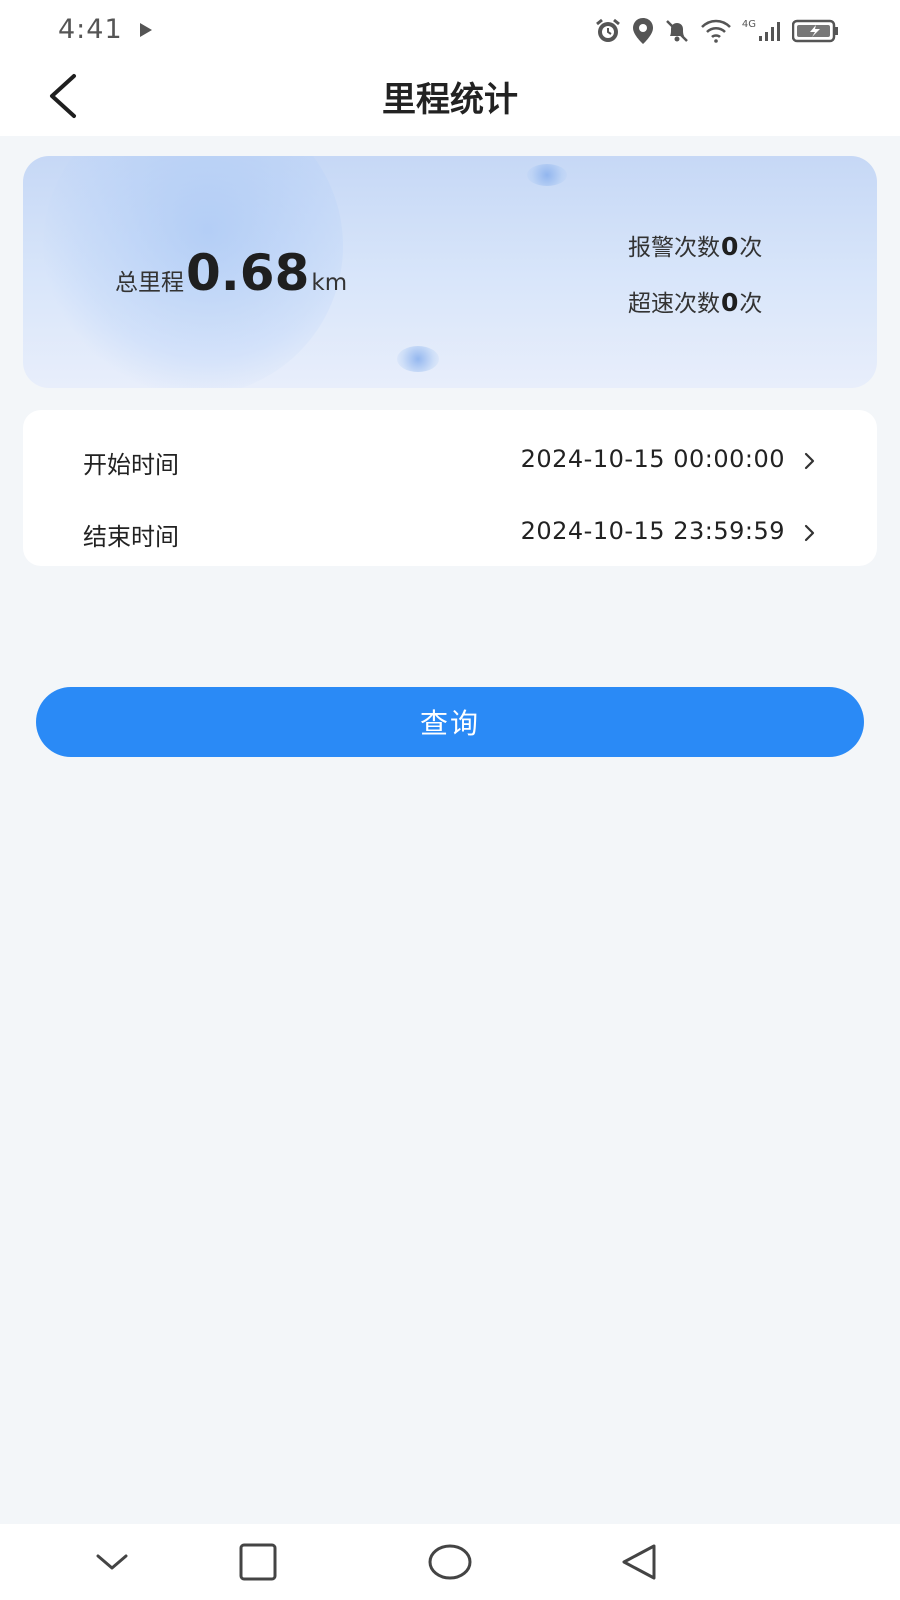 The image size is (900, 1600). What do you see at coordinates (149, 283) in the screenshot?
I see `total-mileage-label: 总里程` at bounding box center [149, 283].